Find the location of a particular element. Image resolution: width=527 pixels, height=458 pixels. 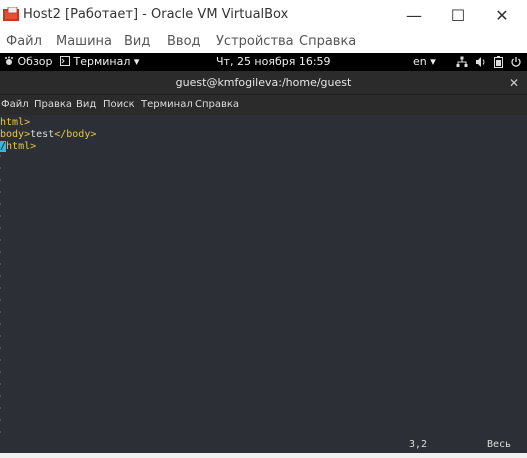

virtualbox-app-icon is located at coordinates (11, 14).